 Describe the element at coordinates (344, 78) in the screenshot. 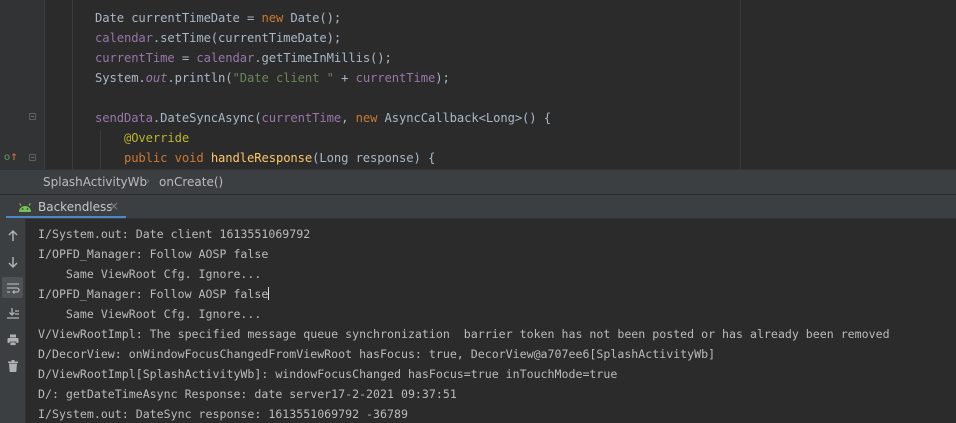

I see `code-token: +` at that location.